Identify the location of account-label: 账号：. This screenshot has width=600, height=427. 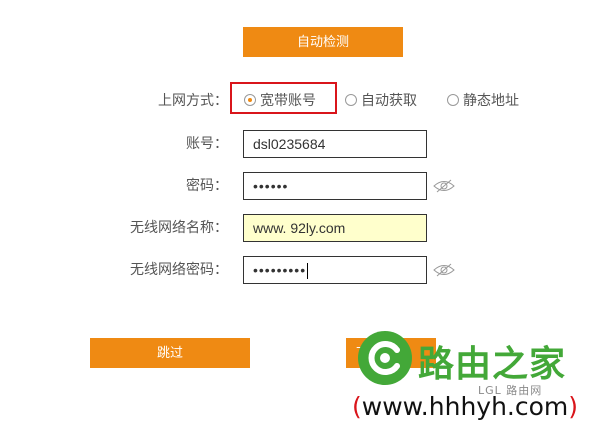
(207, 144).